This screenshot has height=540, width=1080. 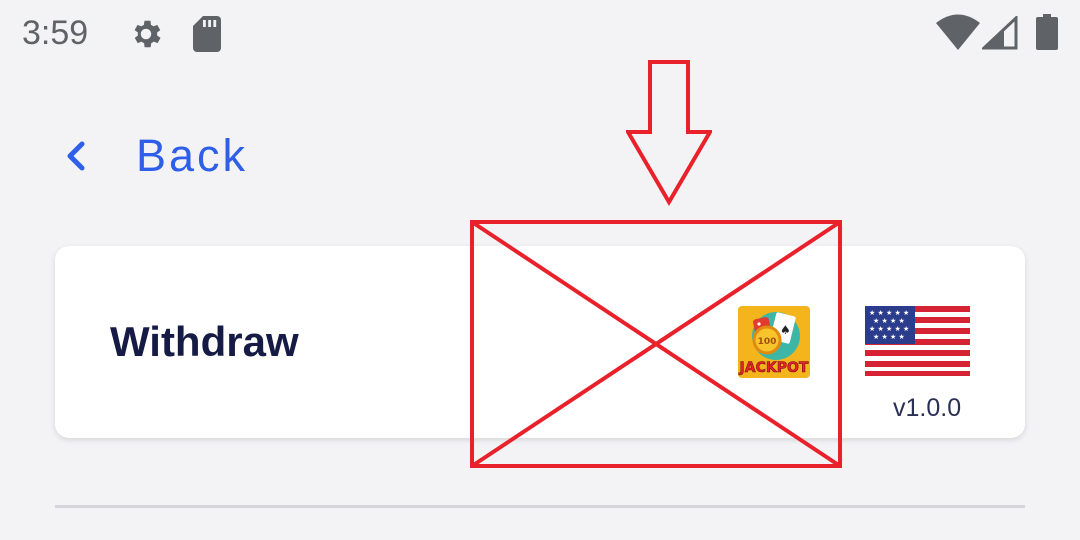 What do you see at coordinates (1047, 32) in the screenshot?
I see `battery-icon` at bounding box center [1047, 32].